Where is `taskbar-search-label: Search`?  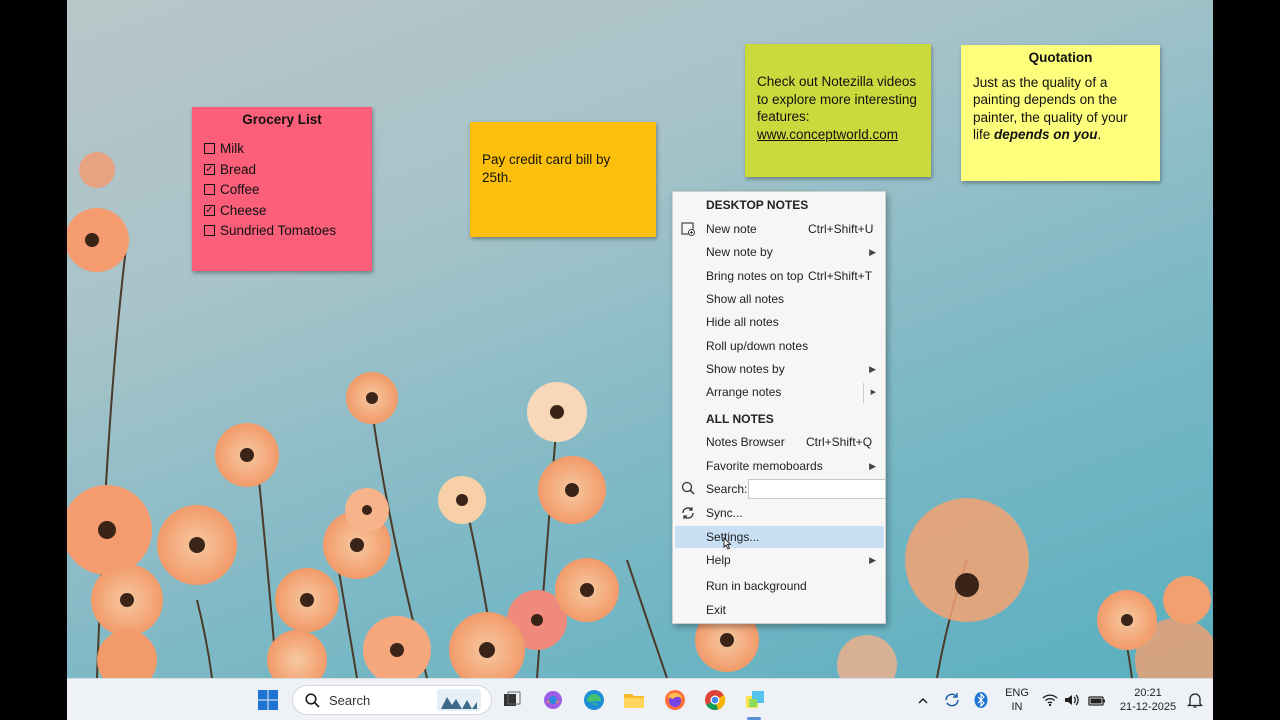 taskbar-search-label: Search is located at coordinates (350, 700).